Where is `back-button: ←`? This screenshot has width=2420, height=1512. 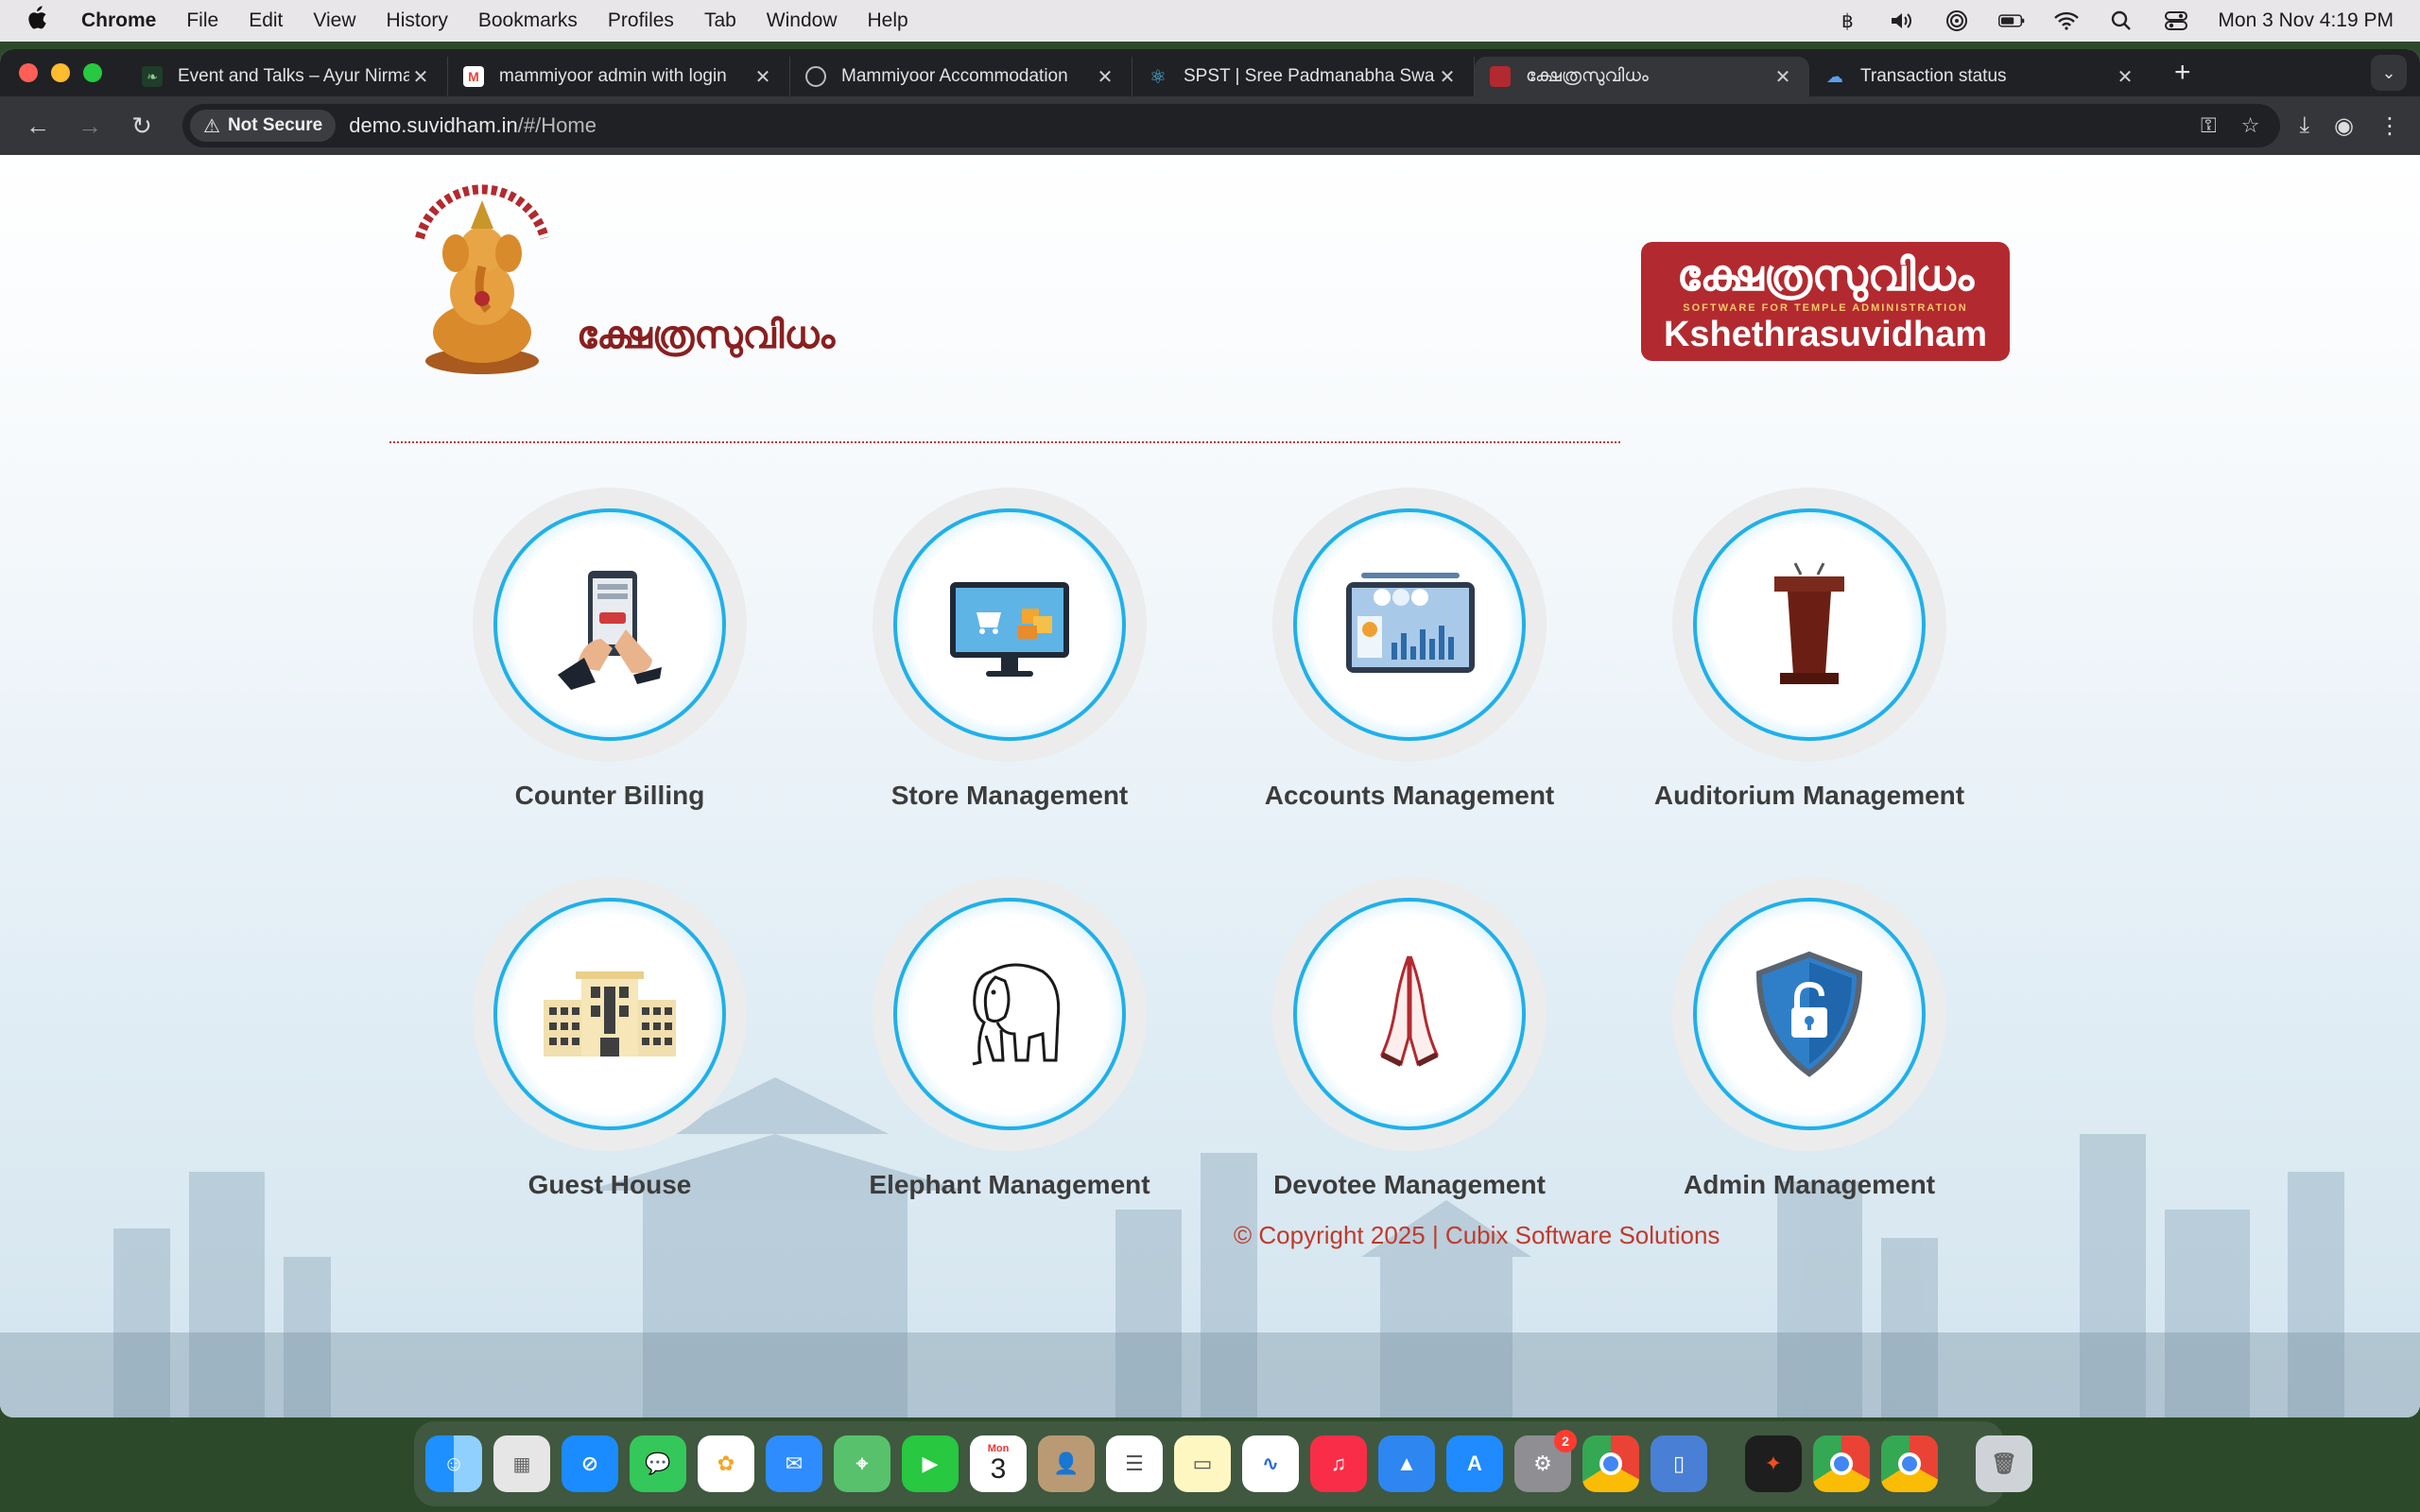 back-button: ← is located at coordinates (38, 126).